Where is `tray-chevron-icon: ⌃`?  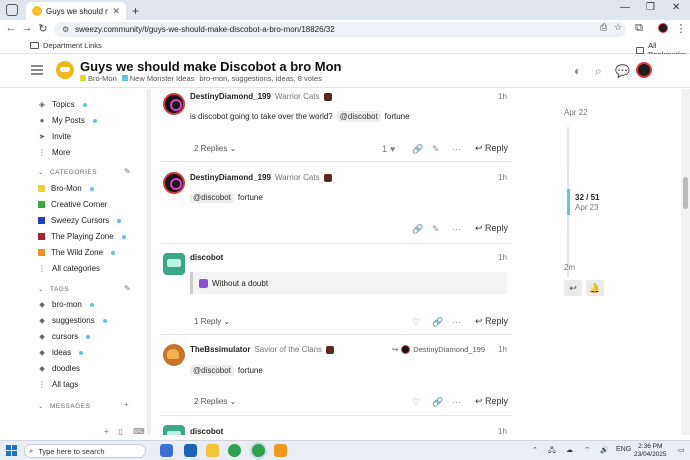
tray-chevron-icon: ⌃ is located at coordinates (535, 450).